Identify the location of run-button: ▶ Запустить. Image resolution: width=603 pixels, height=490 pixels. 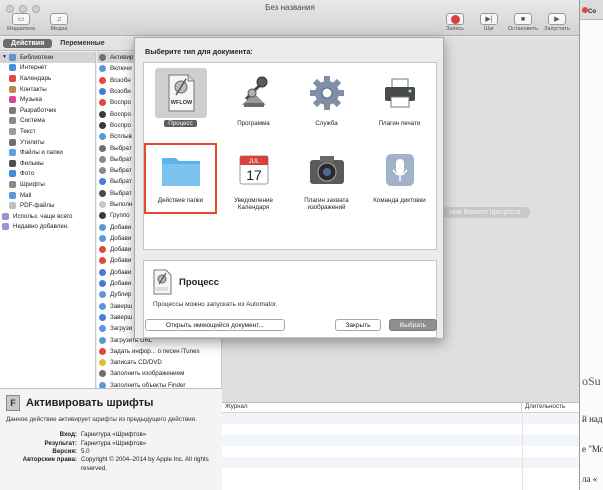
(557, 22).